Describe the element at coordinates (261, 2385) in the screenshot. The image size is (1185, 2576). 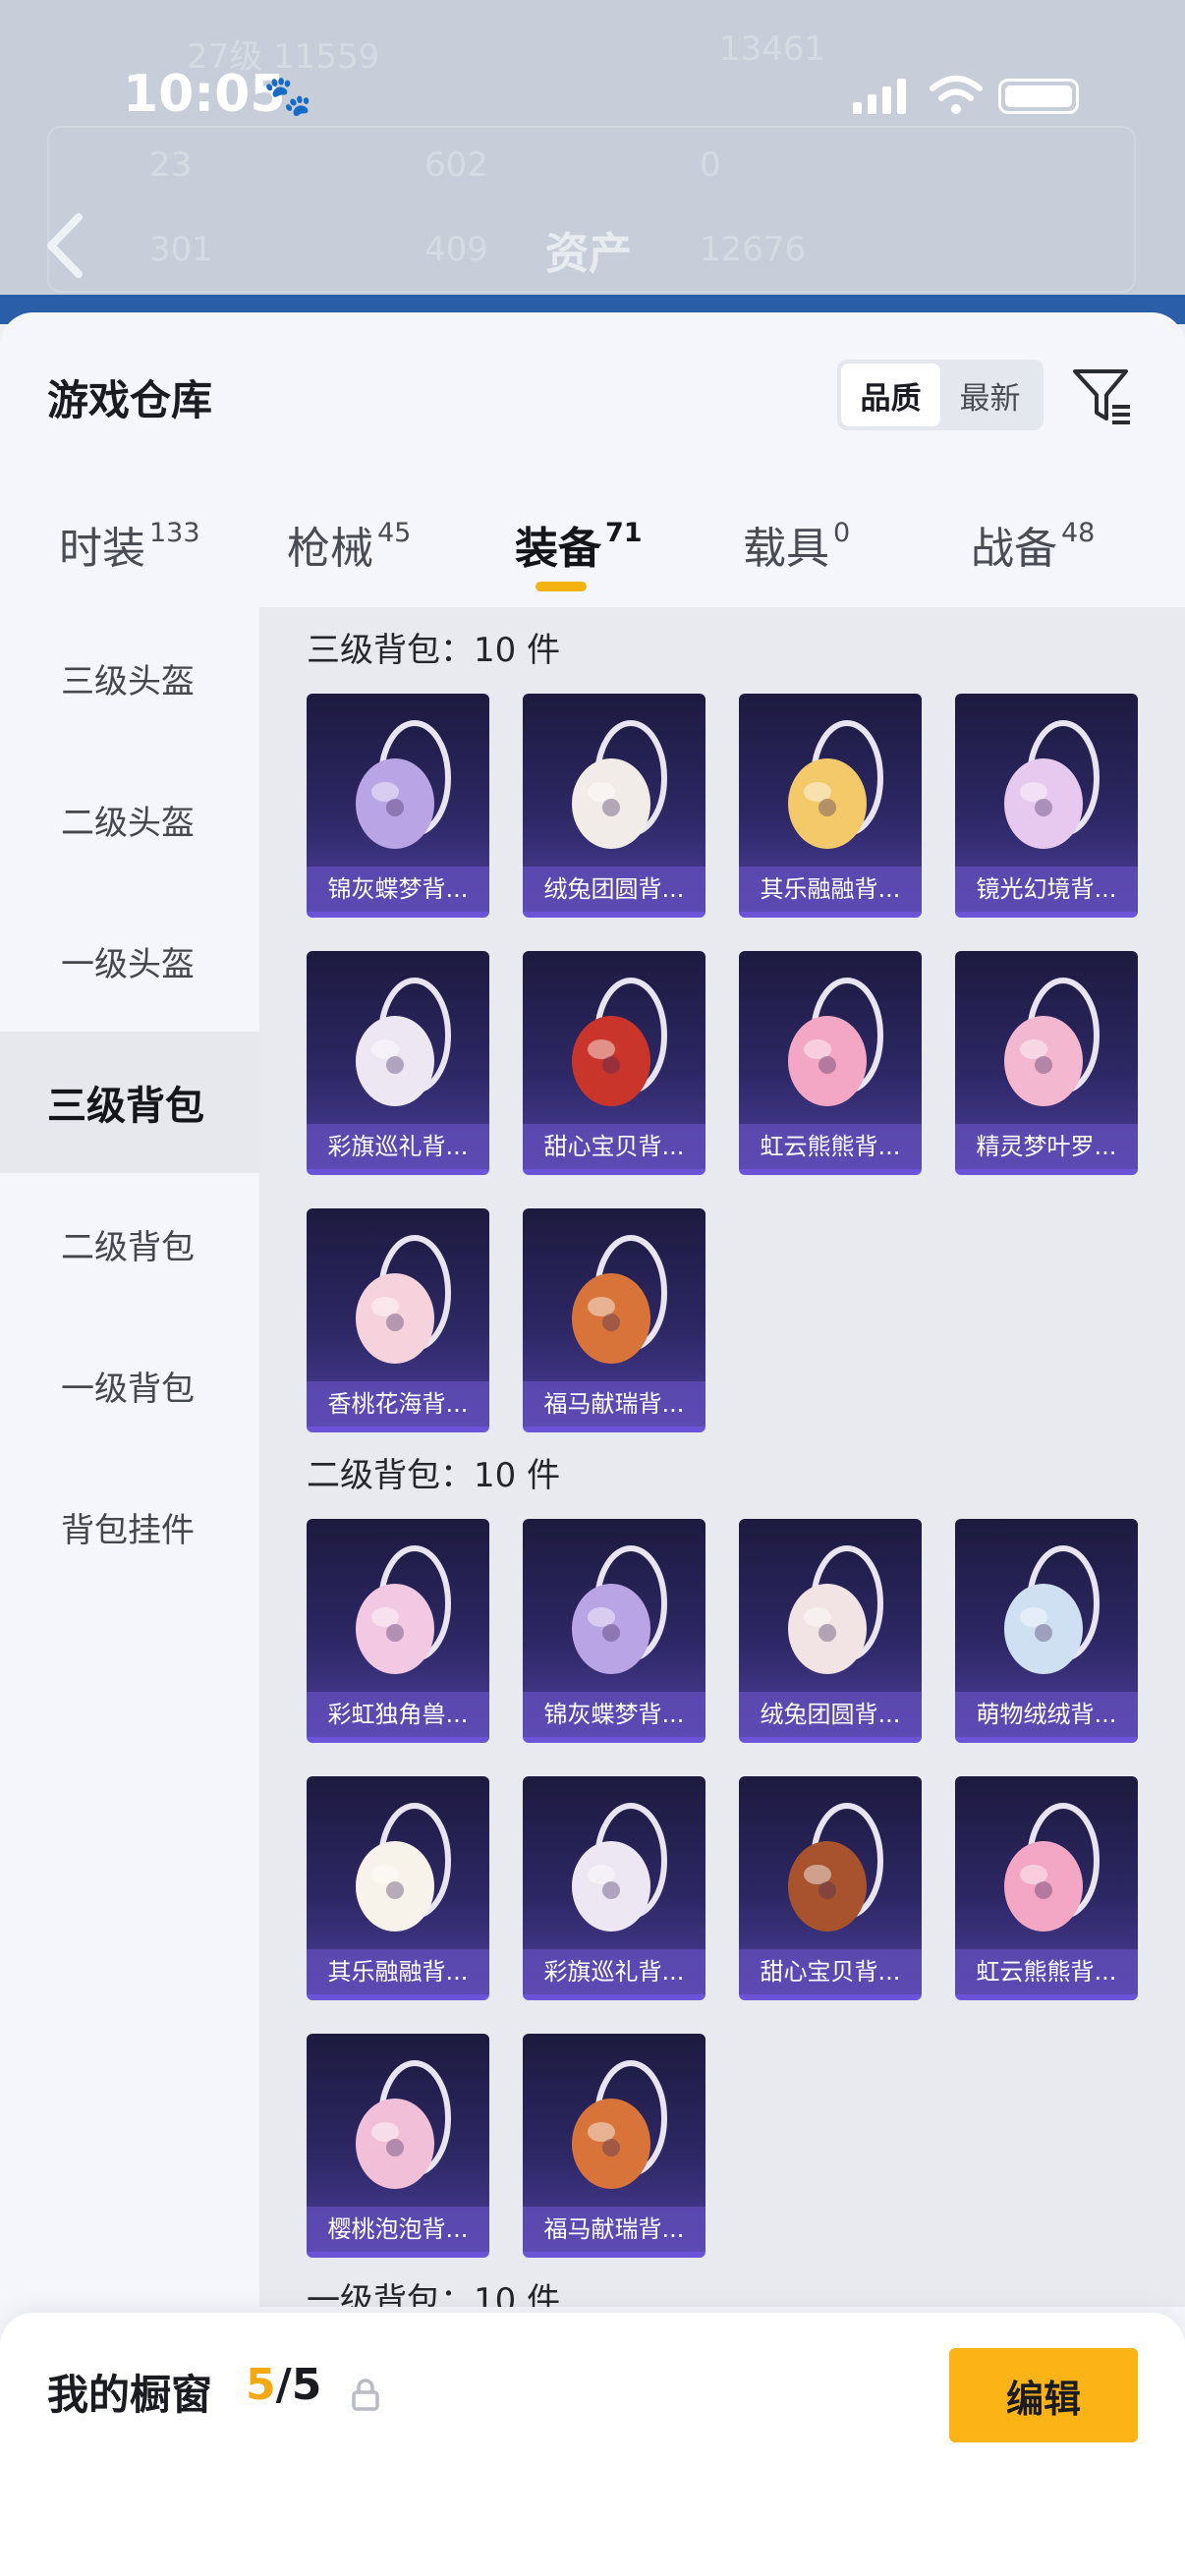
I see `showcase-count-current: 5` at that location.